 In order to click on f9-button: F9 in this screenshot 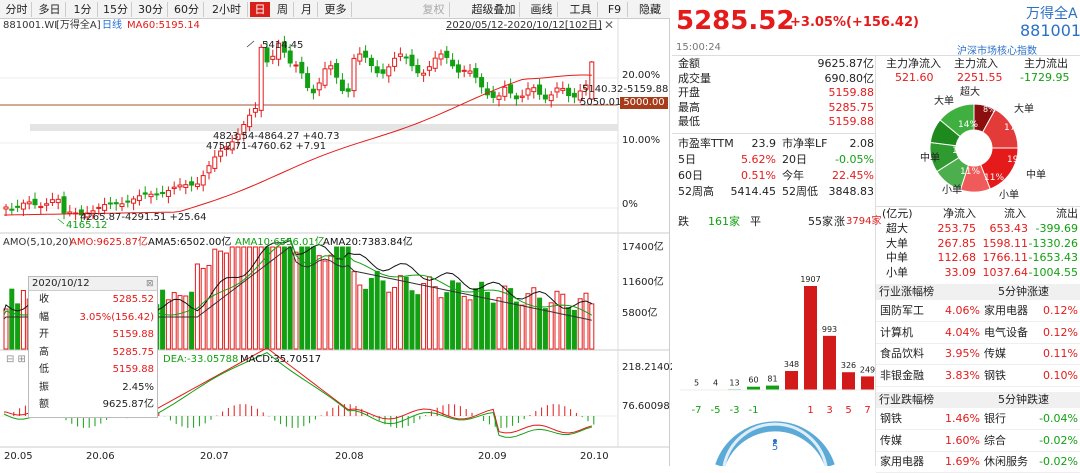, I will do `click(615, 9)`.